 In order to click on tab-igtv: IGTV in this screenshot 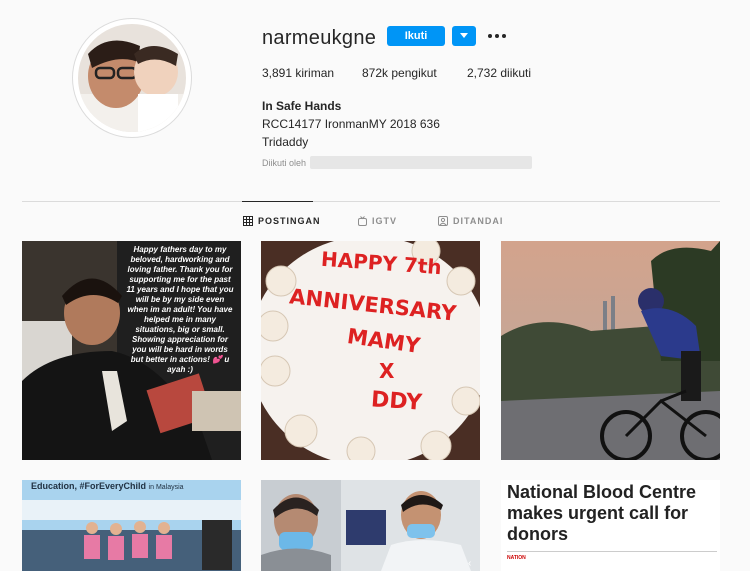, I will do `click(377, 221)`.